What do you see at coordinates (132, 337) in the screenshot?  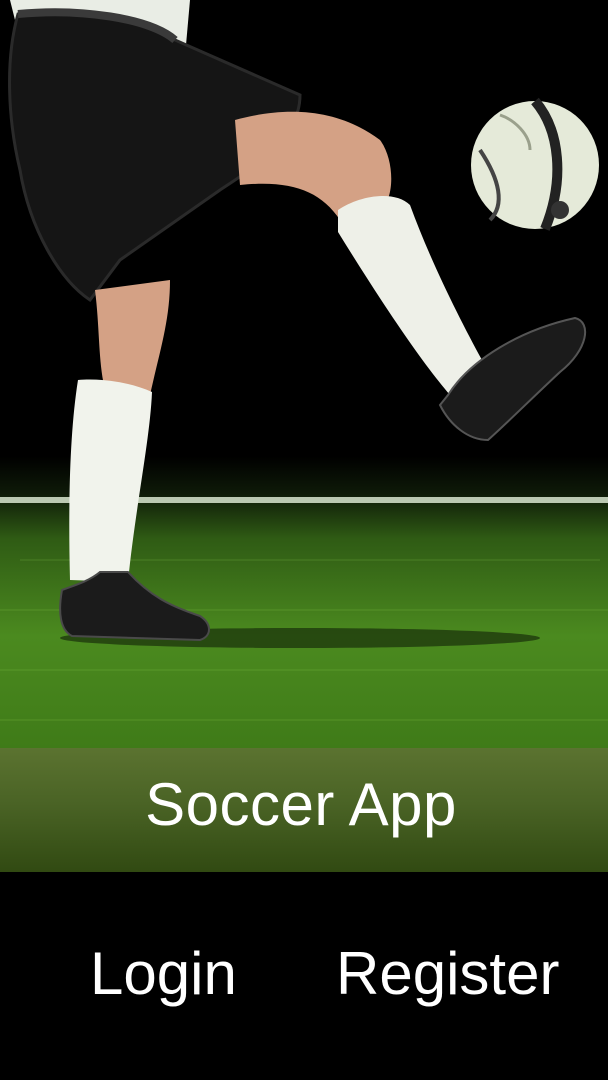 I see `standing-leg` at bounding box center [132, 337].